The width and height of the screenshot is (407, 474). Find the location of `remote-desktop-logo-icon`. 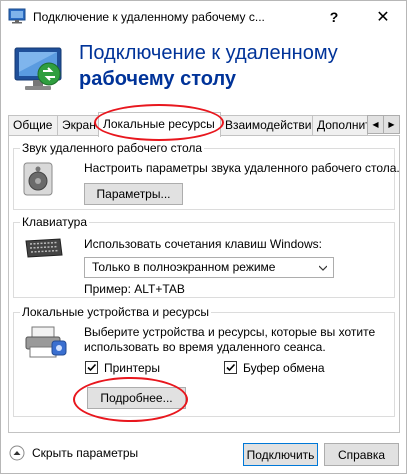

remote-desktop-logo-icon is located at coordinates (38, 68).